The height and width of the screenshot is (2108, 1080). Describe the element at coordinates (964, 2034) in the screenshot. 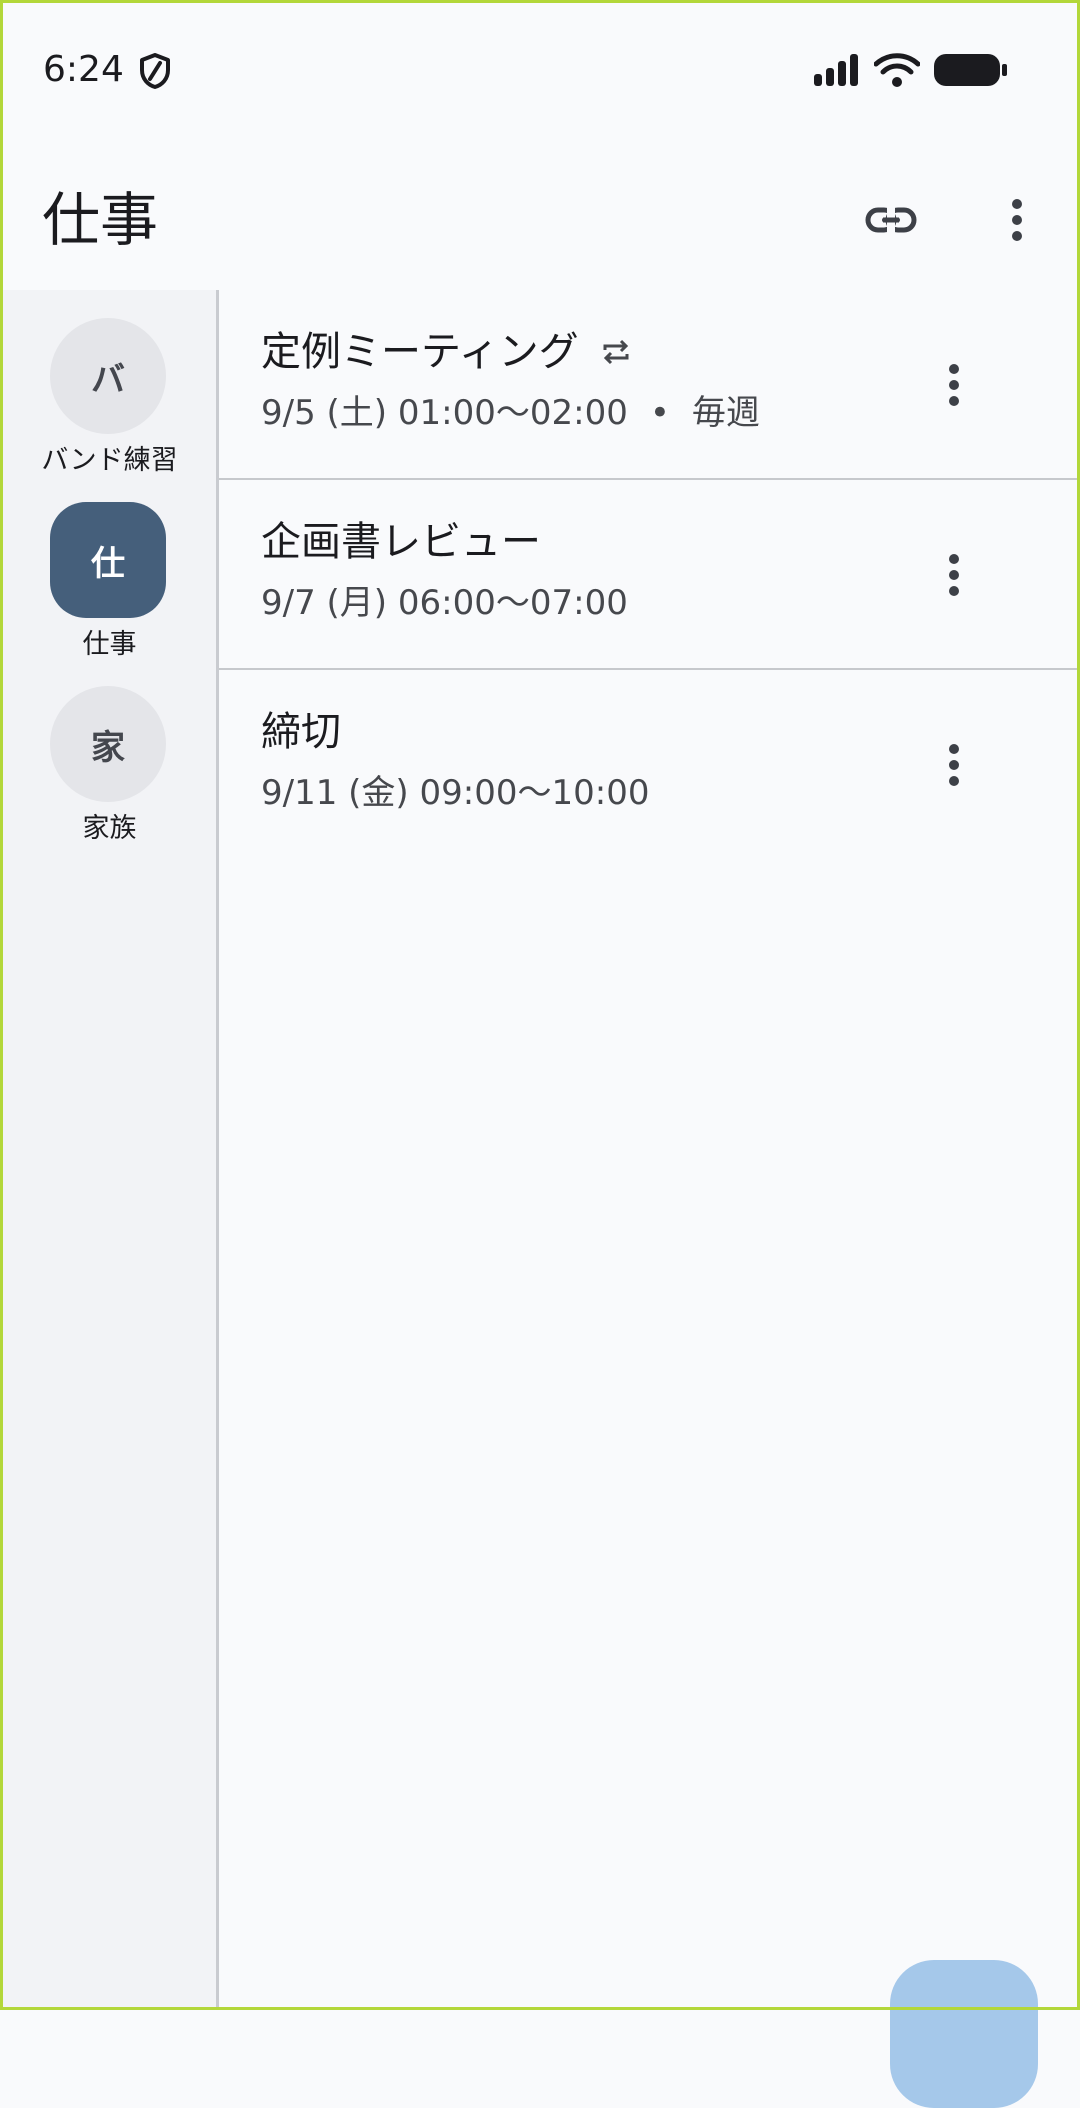

I see `add-event-fab` at that location.